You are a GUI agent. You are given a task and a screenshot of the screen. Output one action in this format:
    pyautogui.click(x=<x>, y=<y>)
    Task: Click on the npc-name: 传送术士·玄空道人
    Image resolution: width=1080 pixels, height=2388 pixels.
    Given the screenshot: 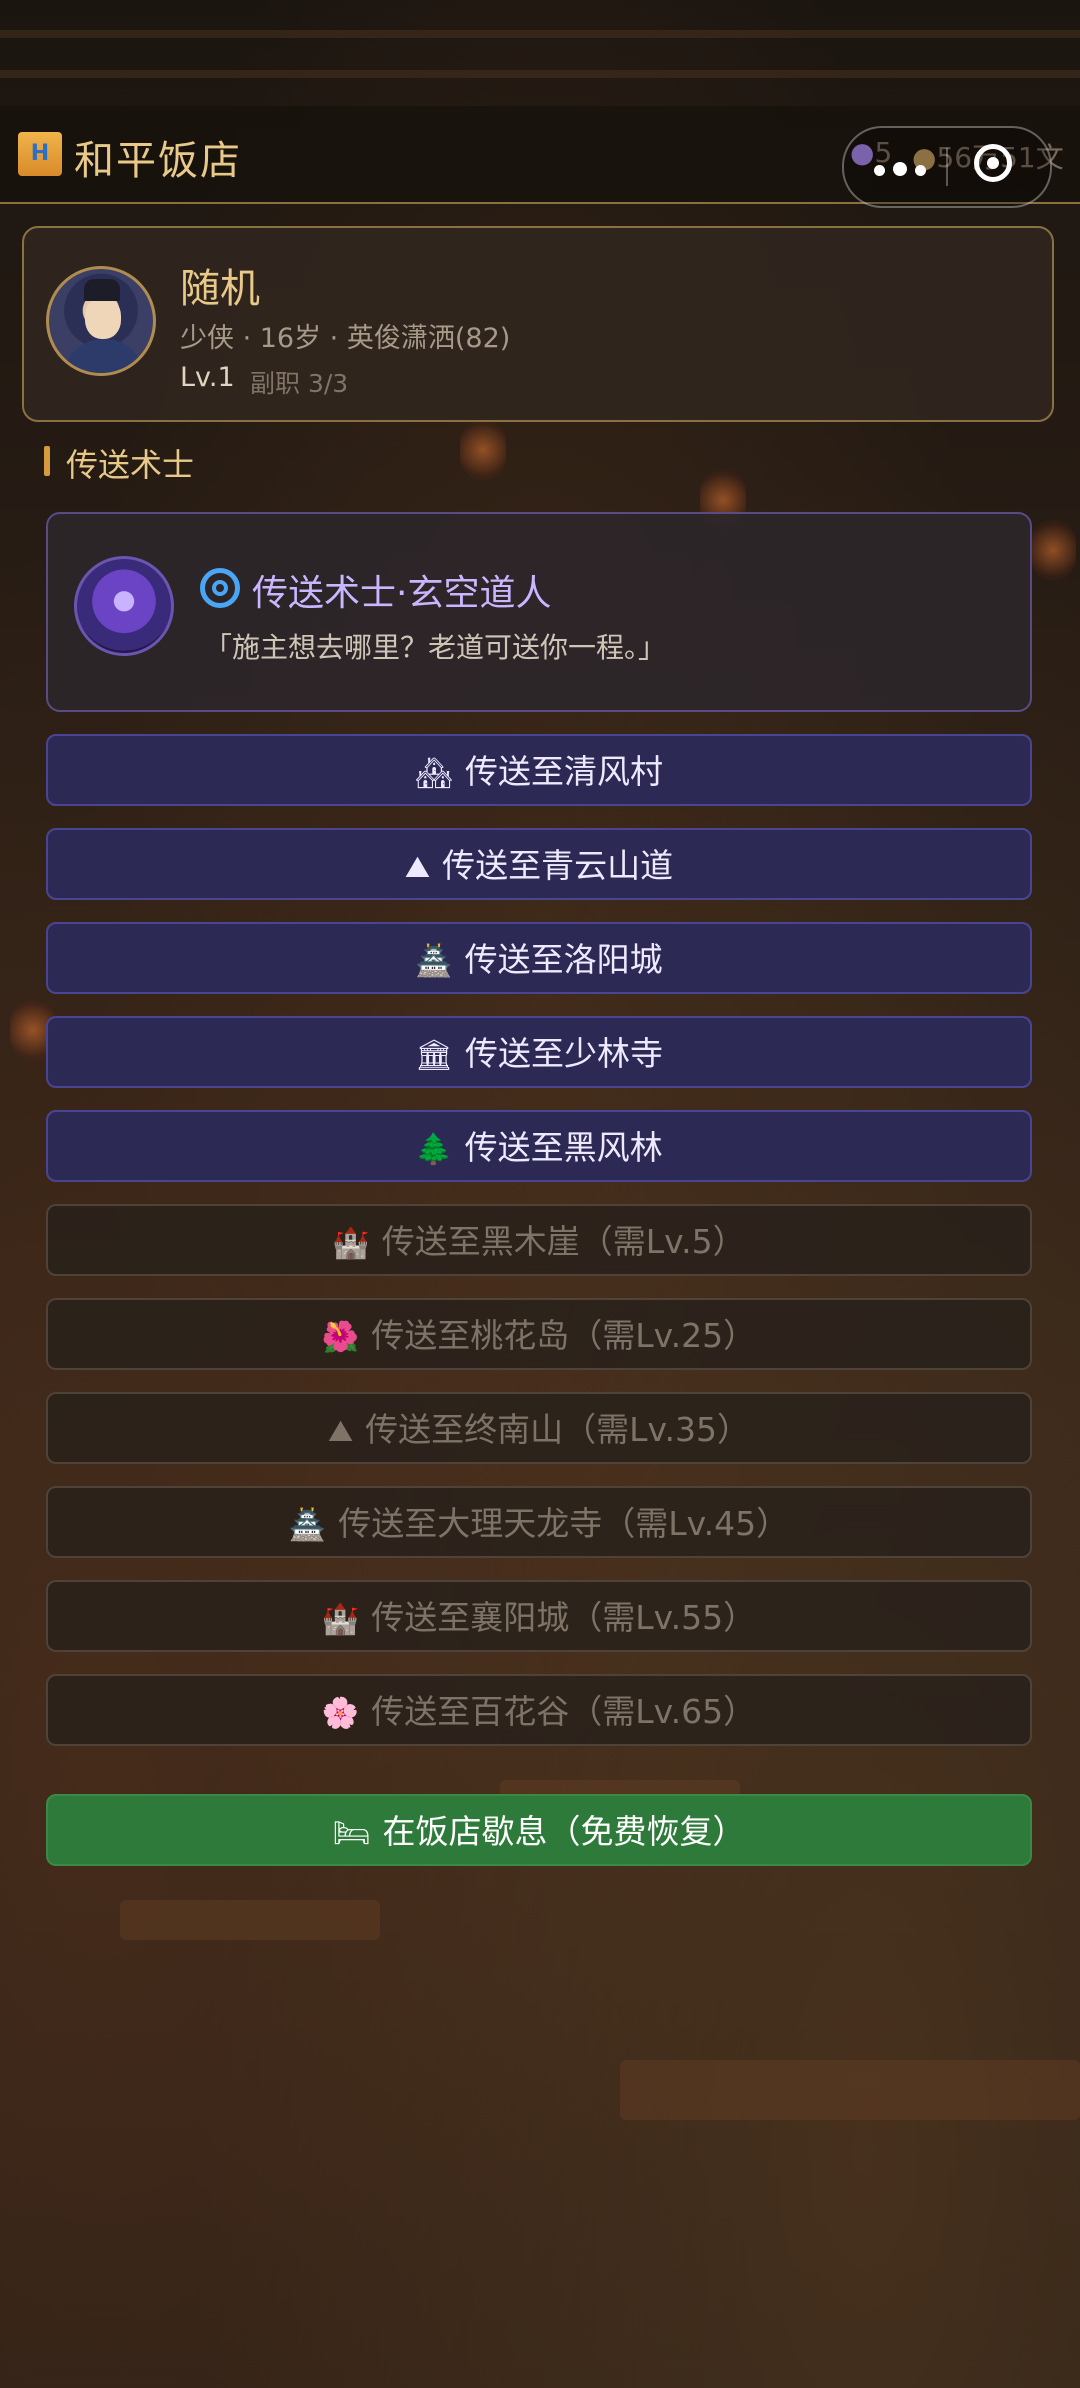 What is the action you would take?
    pyautogui.click(x=402, y=593)
    